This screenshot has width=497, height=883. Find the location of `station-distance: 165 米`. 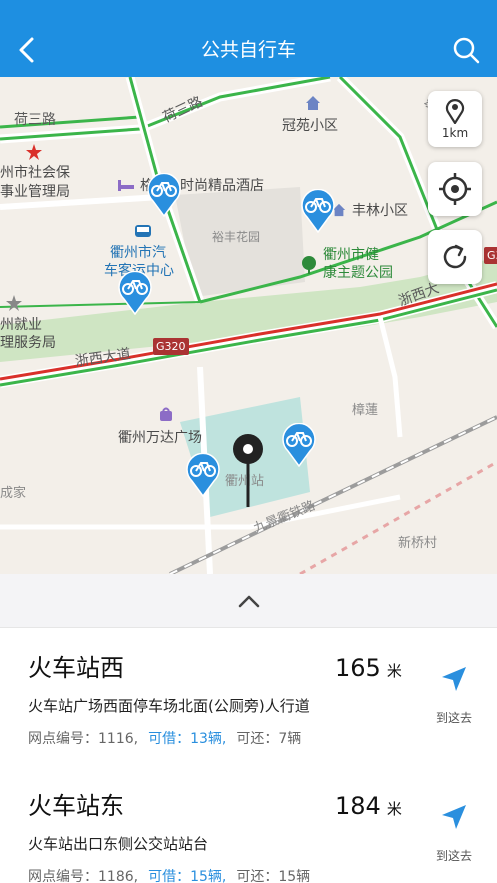

station-distance: 165 米 is located at coordinates (368, 668).